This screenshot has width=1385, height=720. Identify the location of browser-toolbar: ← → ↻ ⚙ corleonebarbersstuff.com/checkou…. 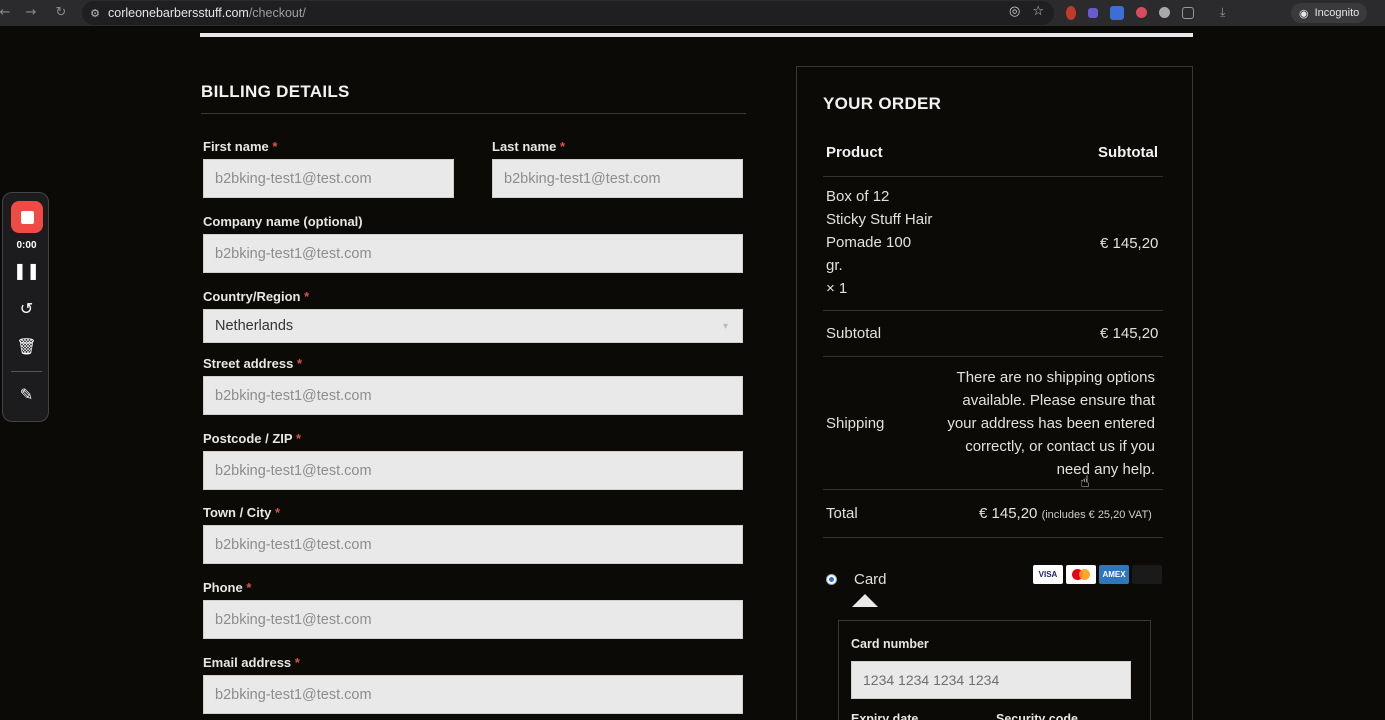
(692, 13).